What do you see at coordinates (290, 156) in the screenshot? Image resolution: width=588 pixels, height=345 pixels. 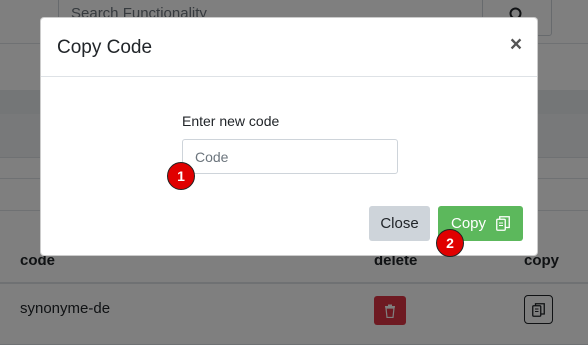 I see `code-input` at bounding box center [290, 156].